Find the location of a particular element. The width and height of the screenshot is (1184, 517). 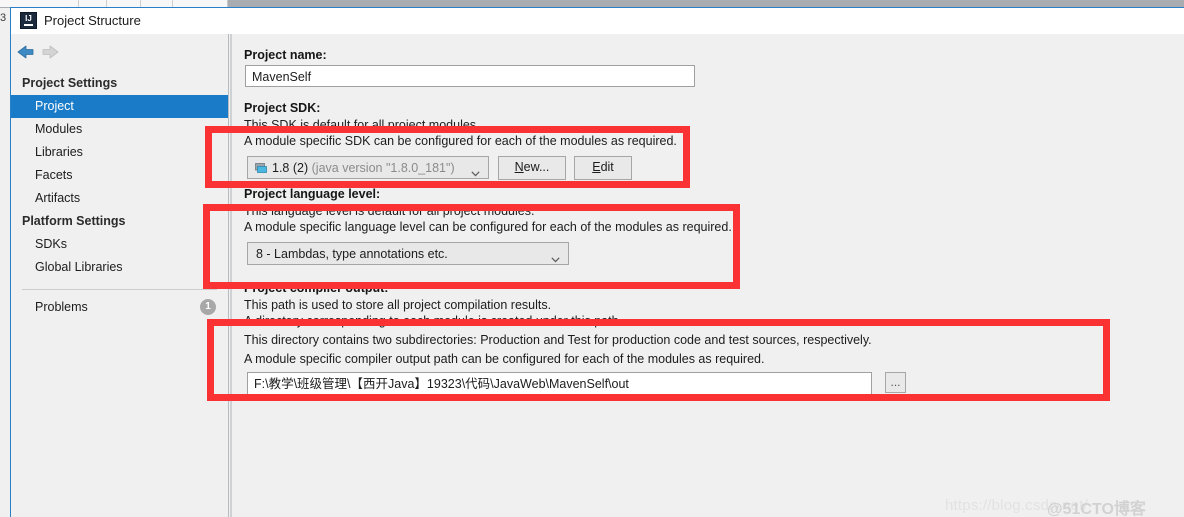

project-sdk-label: Project SDK: is located at coordinates (282, 108).